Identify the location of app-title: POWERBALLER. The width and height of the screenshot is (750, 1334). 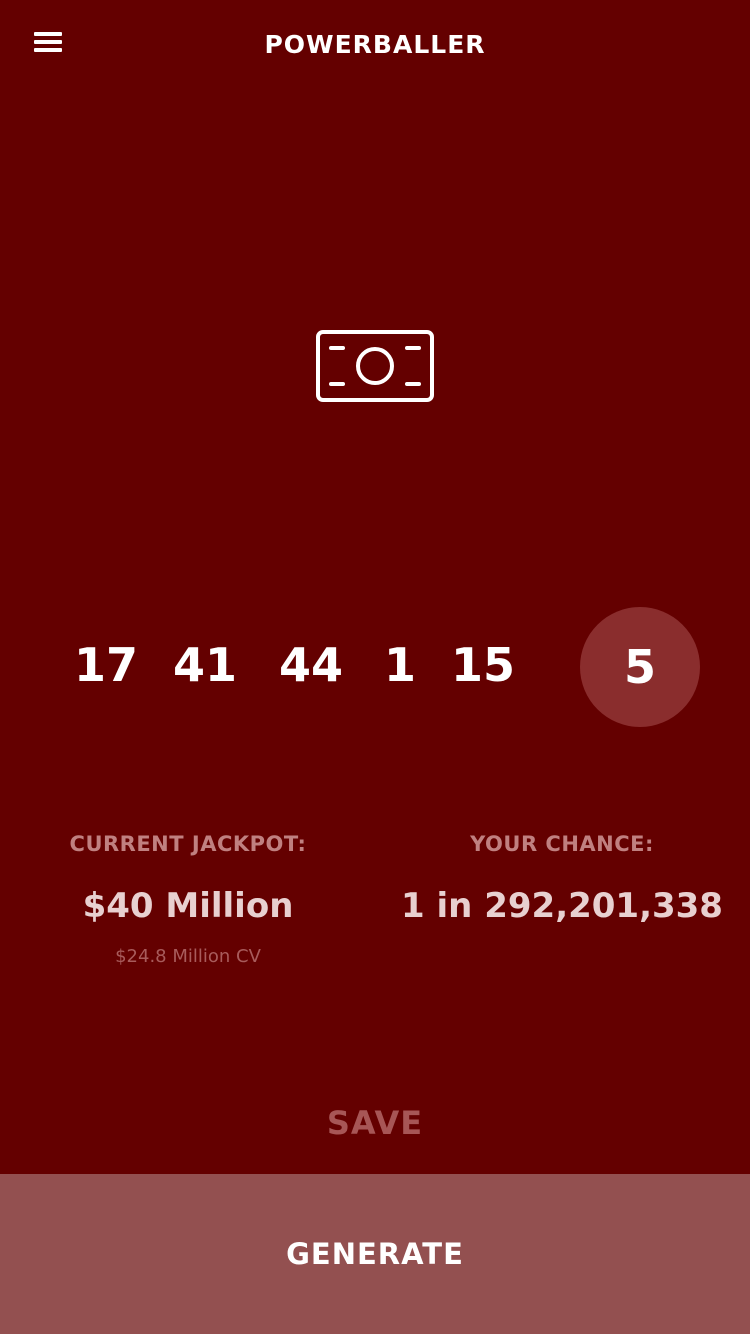
(375, 44).